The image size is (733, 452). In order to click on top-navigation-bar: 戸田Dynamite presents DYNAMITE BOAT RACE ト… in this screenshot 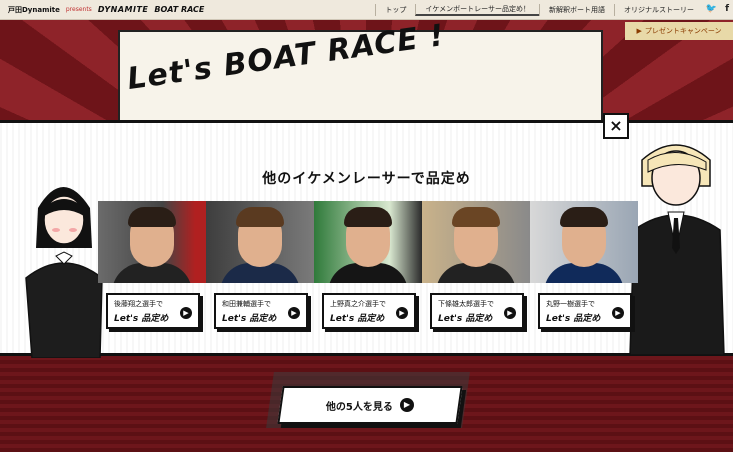, I will do `click(366, 10)`.